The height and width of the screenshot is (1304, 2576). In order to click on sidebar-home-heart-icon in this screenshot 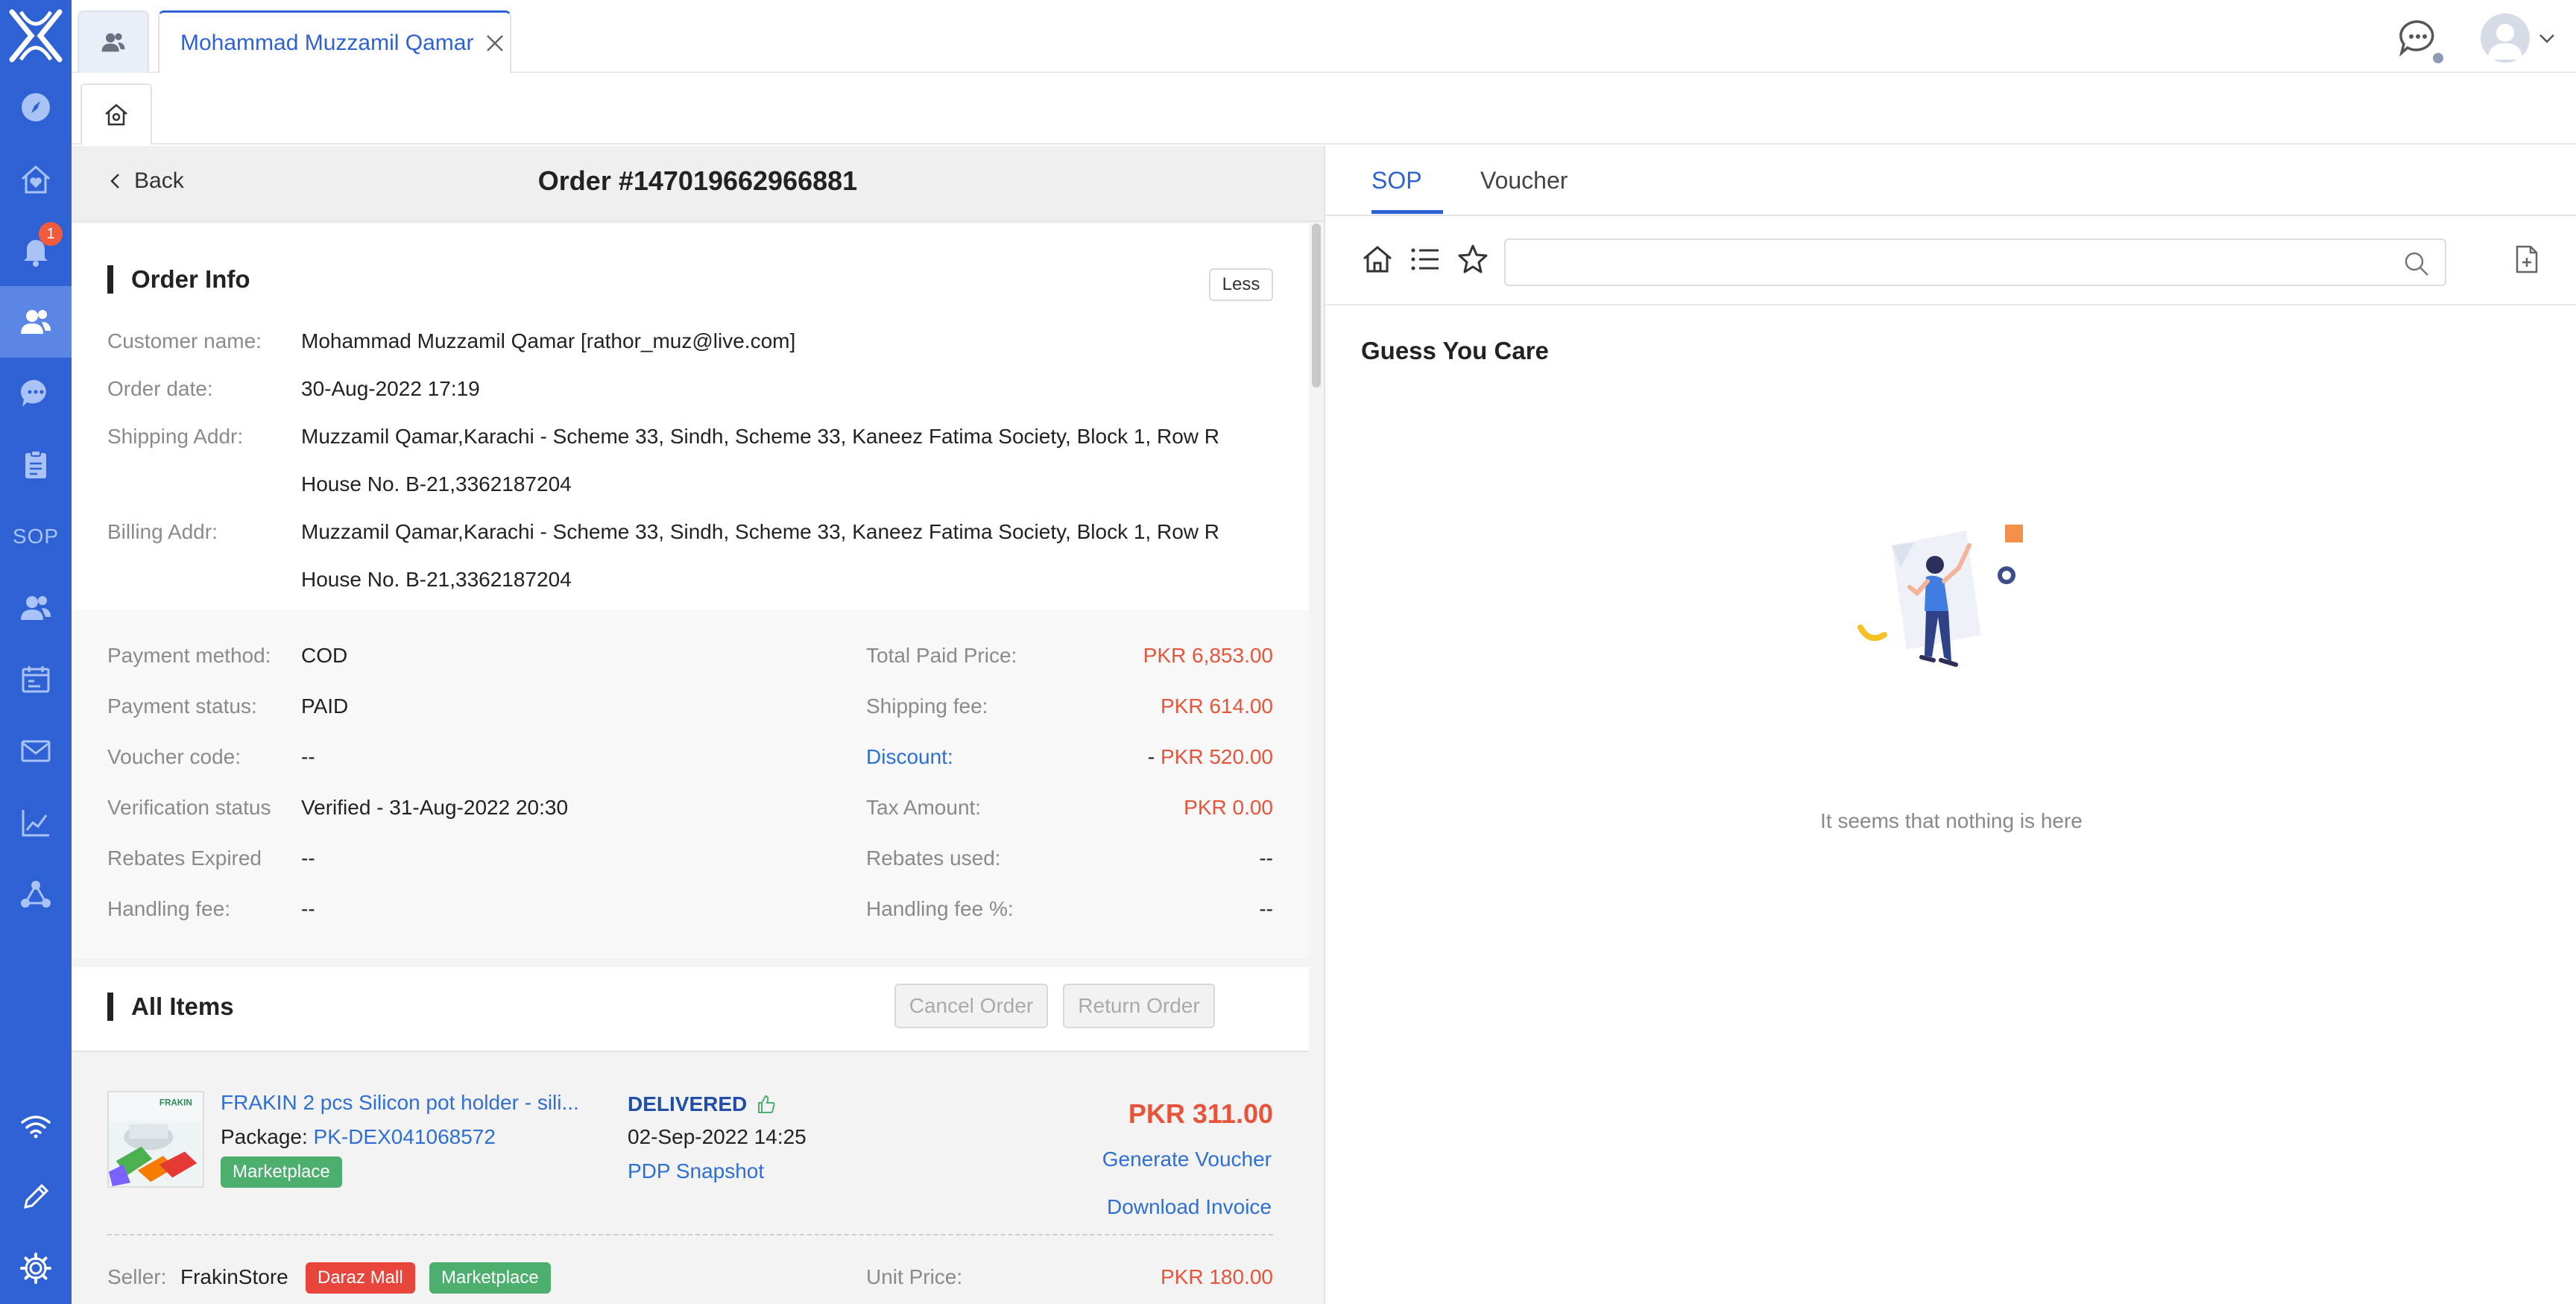, I will do `click(36, 179)`.